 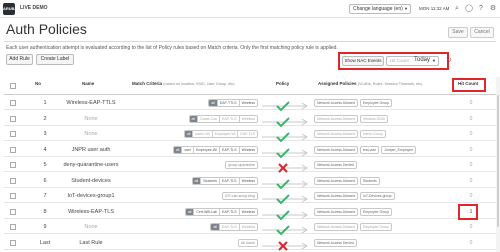 I want to click on help-icon: ?, so click(x=481, y=9).